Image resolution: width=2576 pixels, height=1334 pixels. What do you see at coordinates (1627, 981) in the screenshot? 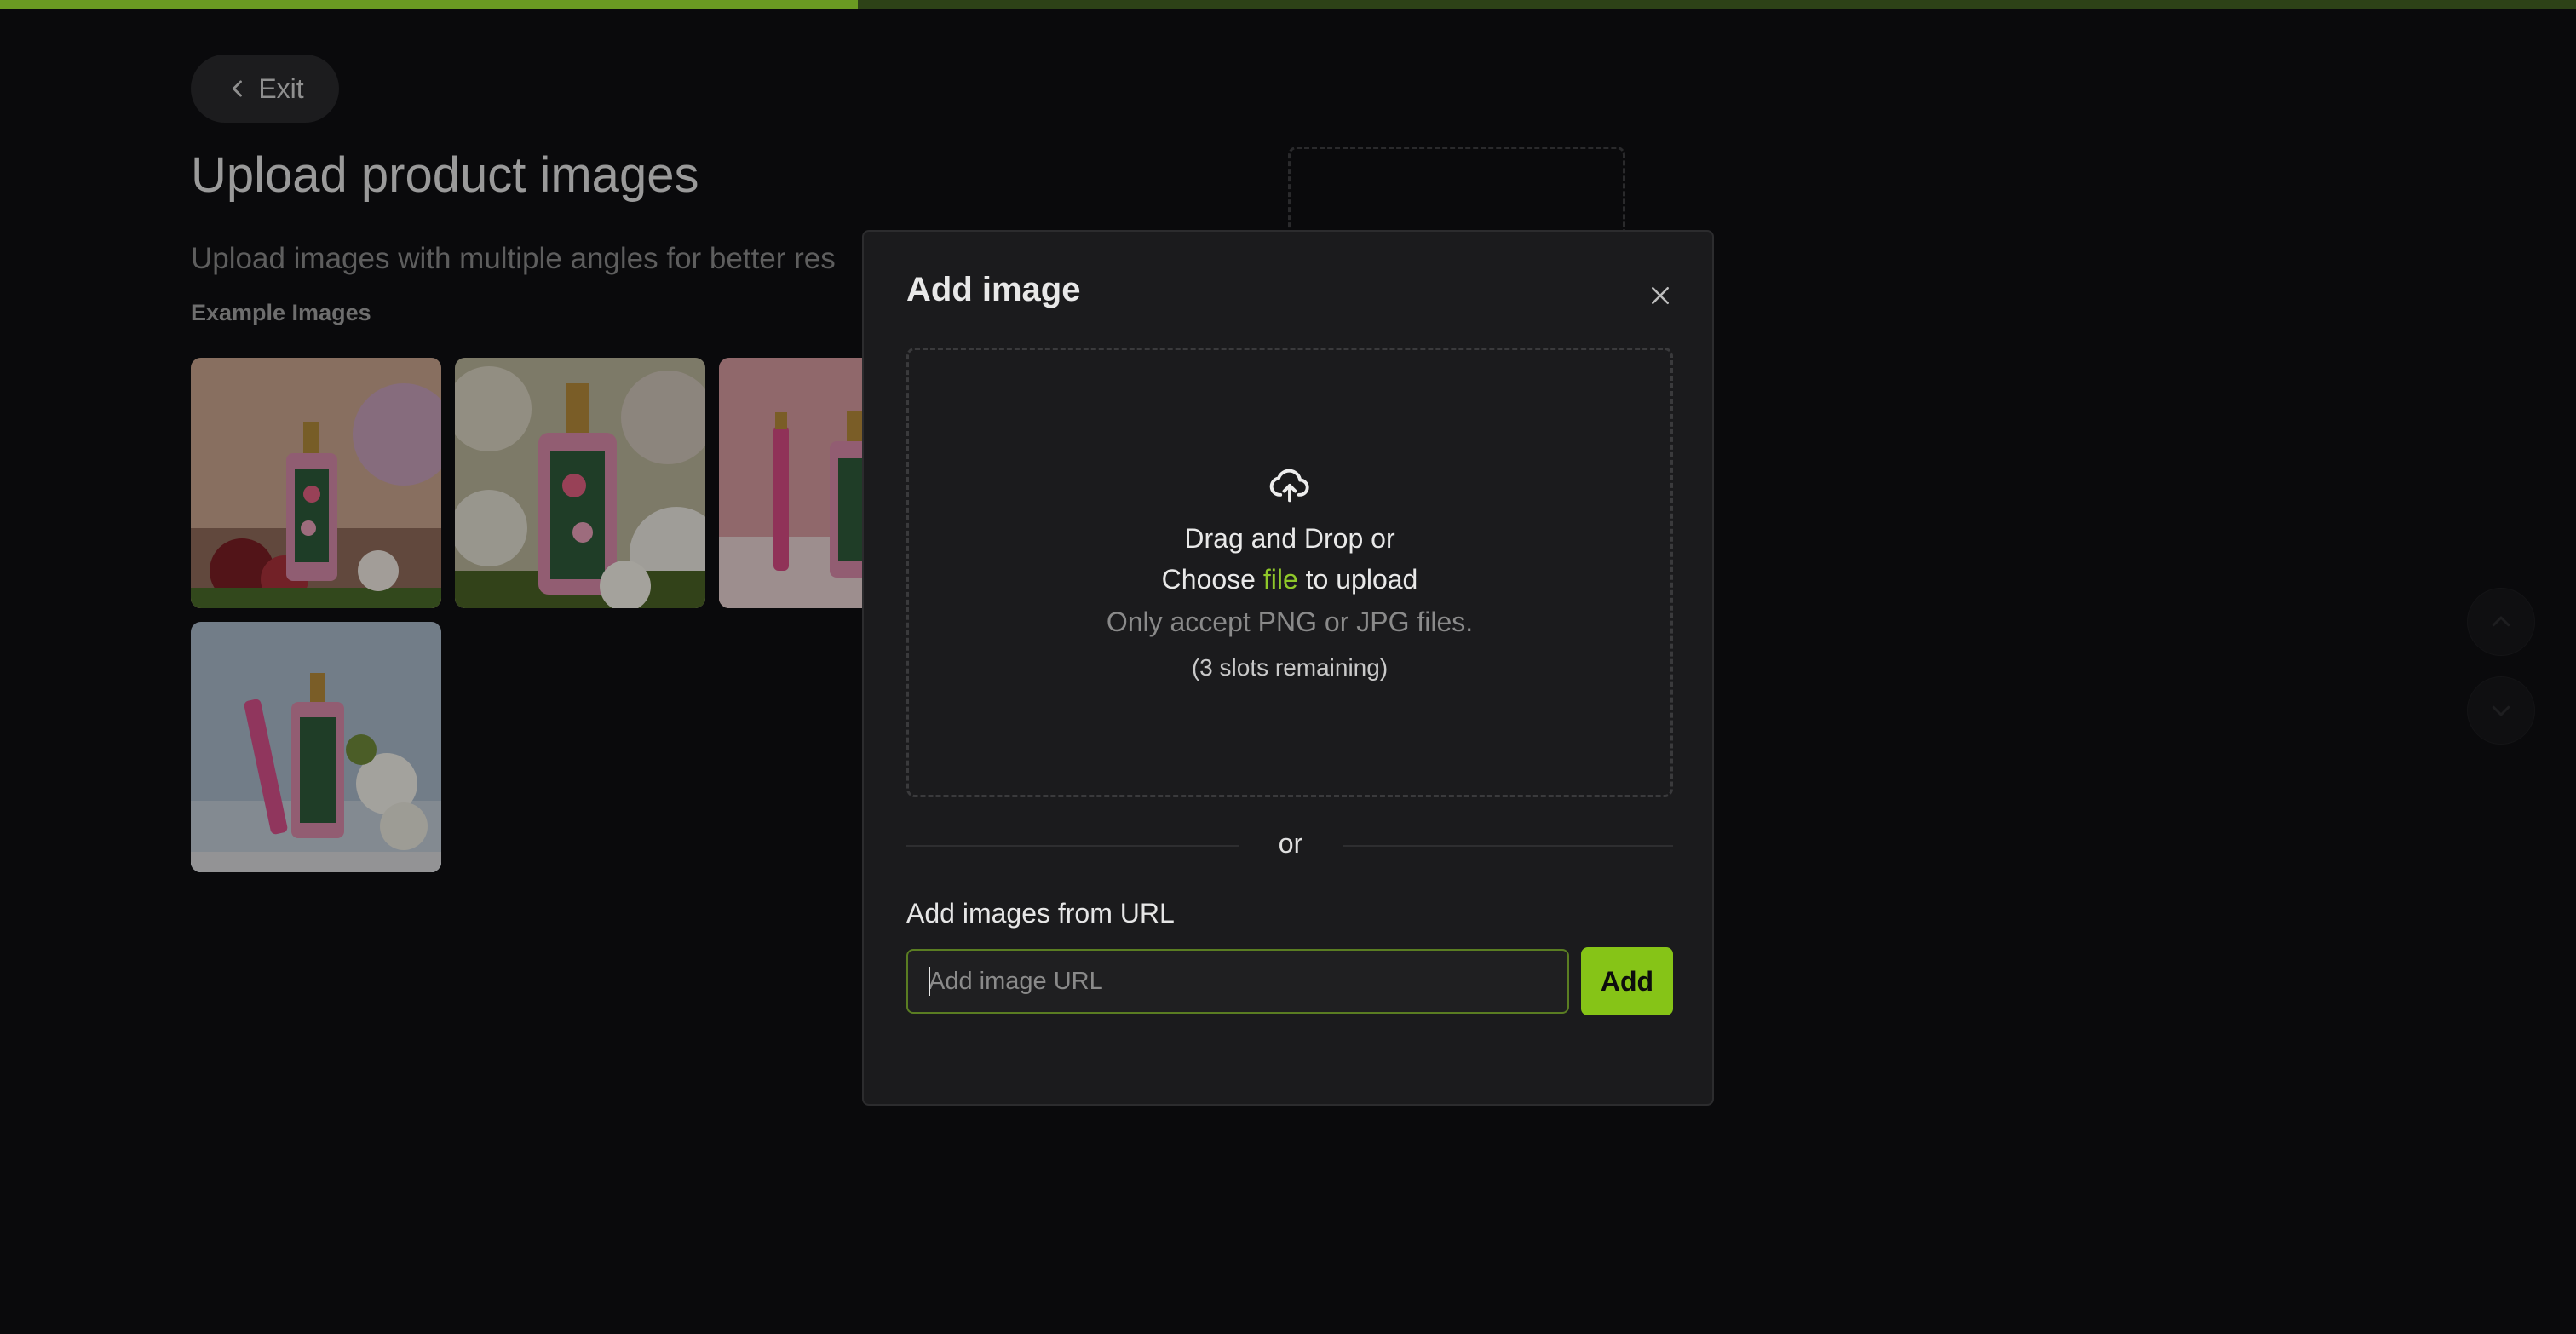
I see `add-url-button: Add` at bounding box center [1627, 981].